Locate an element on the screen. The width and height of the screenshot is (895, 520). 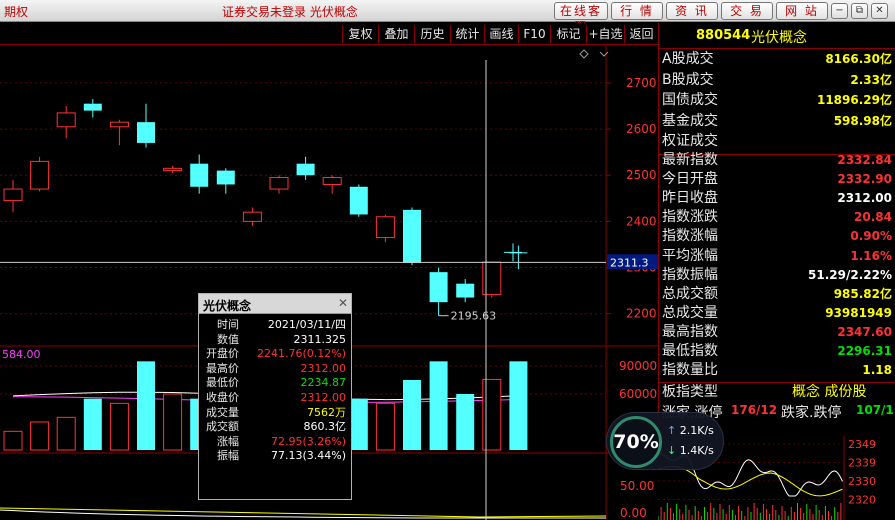
stat-row: 平均涨幅 1.16% is located at coordinates (777, 256).